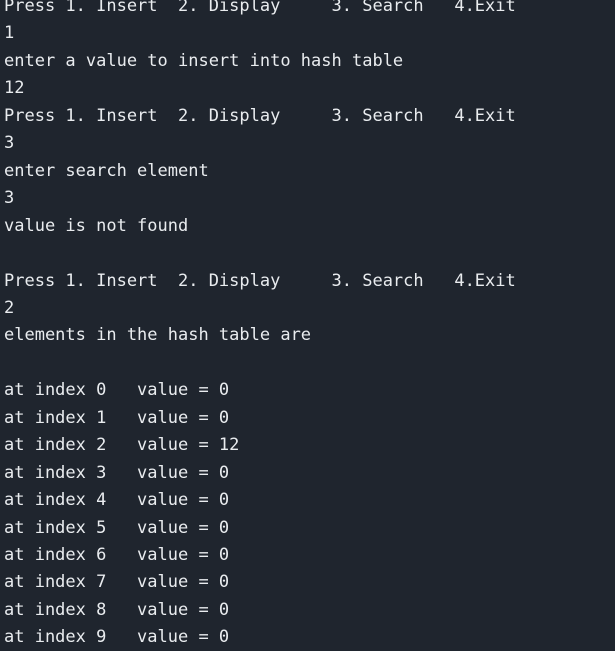  What do you see at coordinates (106, 170) in the screenshot?
I see `search-prompt-line: enter search element` at bounding box center [106, 170].